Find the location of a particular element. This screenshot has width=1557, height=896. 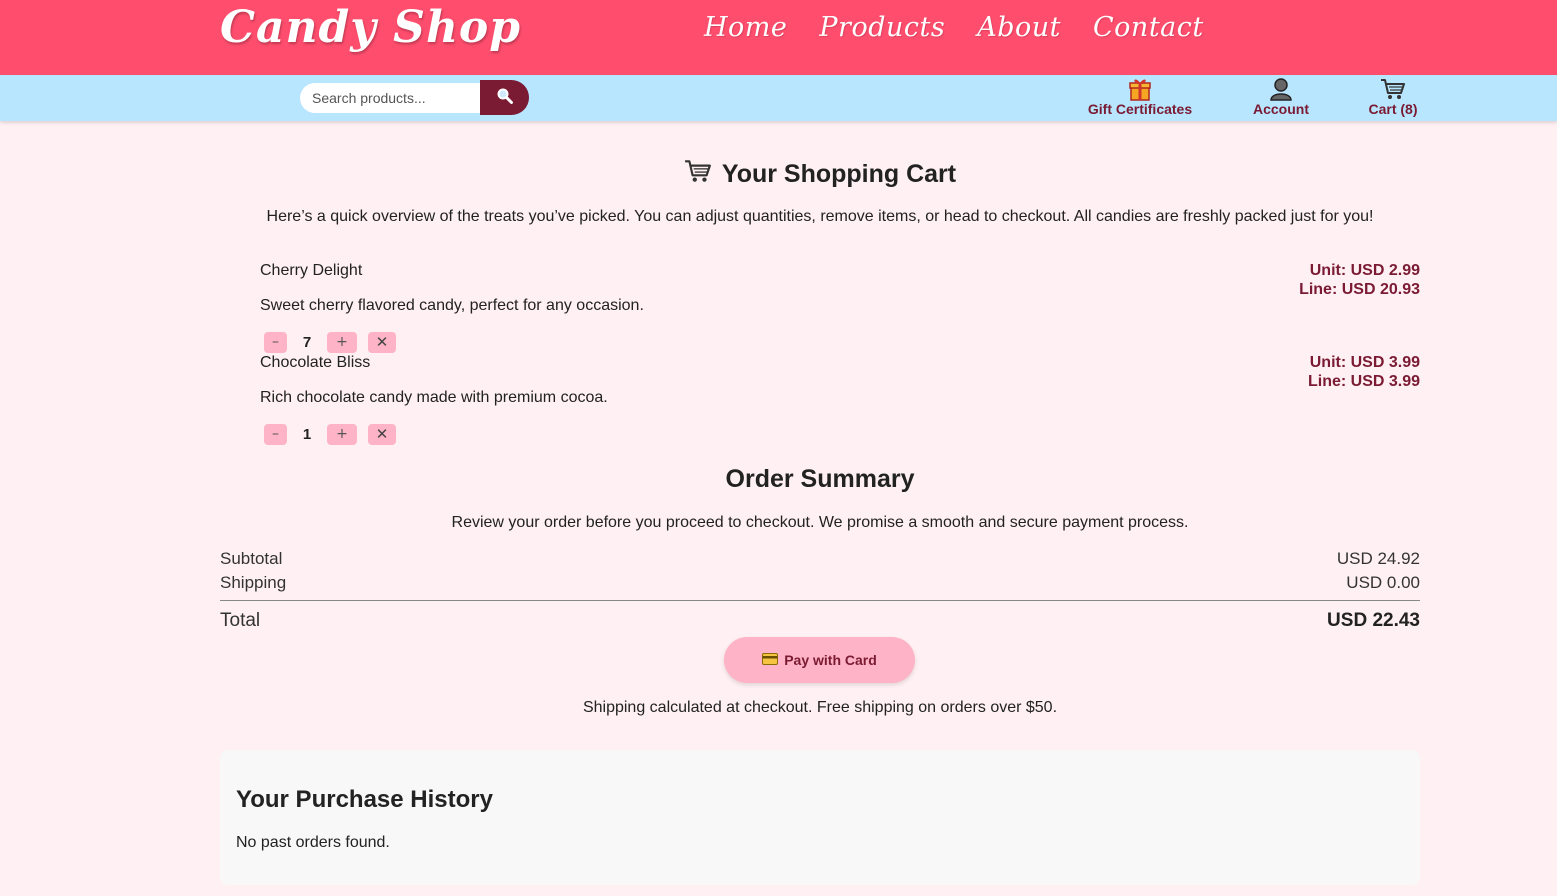

cart-link: Cart (8) is located at coordinates (1393, 98).